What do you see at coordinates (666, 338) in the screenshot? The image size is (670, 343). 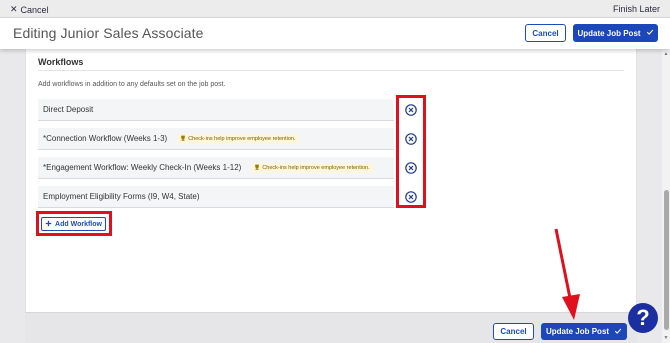 I see `scroll-down-icon: ▼` at bounding box center [666, 338].